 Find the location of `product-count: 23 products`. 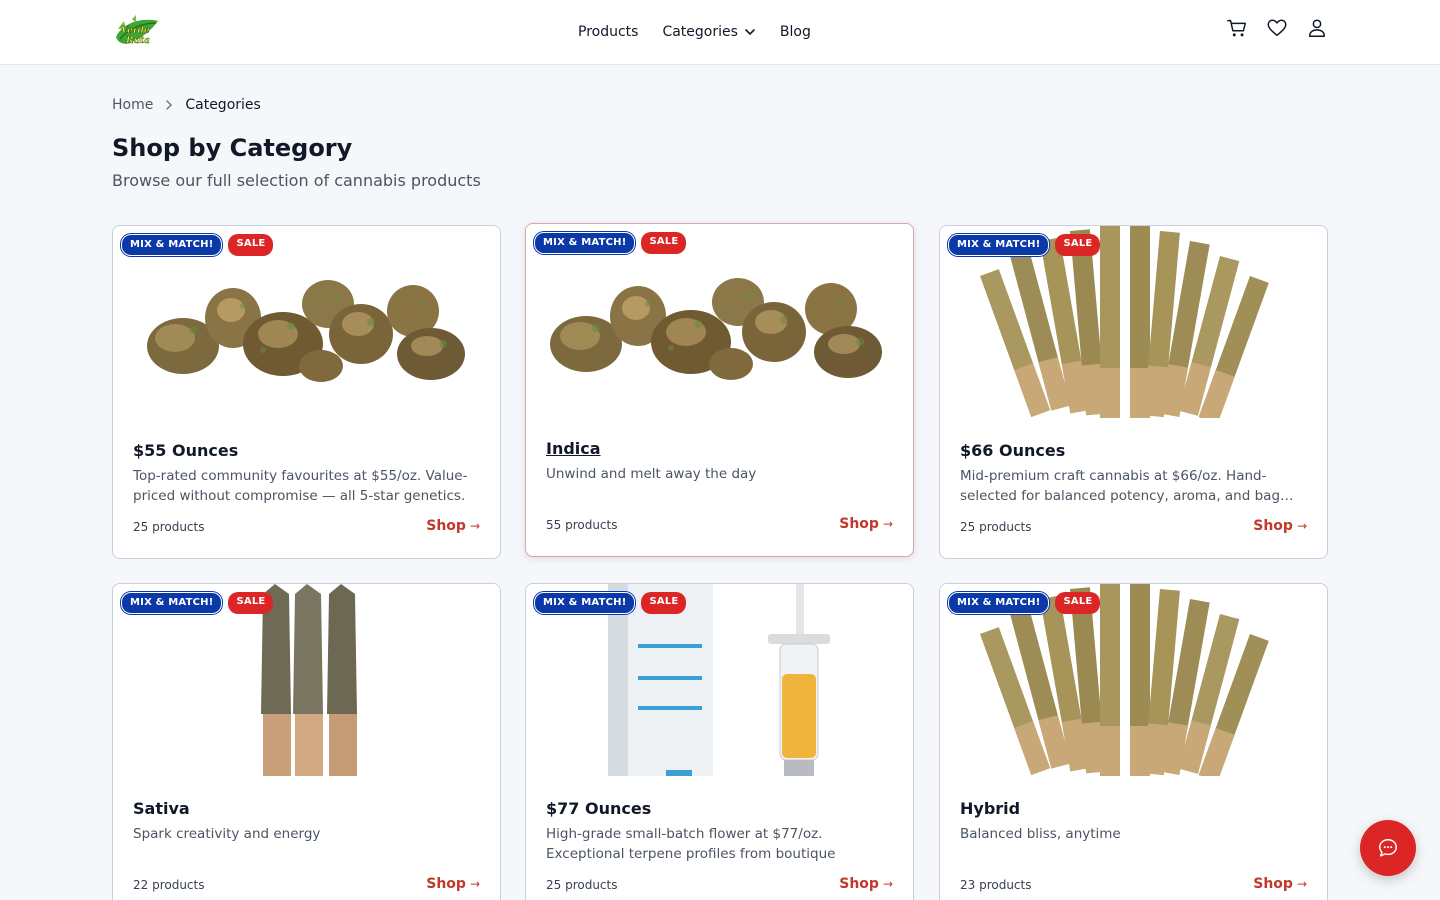

product-count: 23 products is located at coordinates (996, 885).